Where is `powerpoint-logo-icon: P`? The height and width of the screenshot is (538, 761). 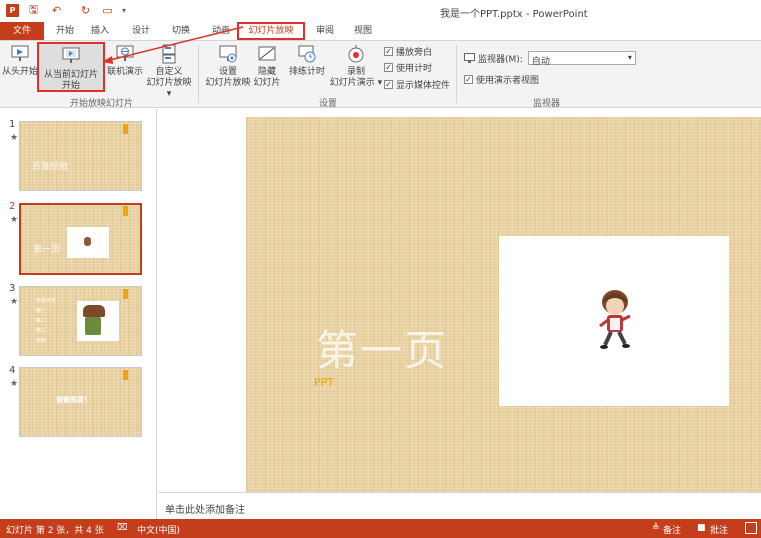
powerpoint-logo-icon: P is located at coordinates (12, 10).